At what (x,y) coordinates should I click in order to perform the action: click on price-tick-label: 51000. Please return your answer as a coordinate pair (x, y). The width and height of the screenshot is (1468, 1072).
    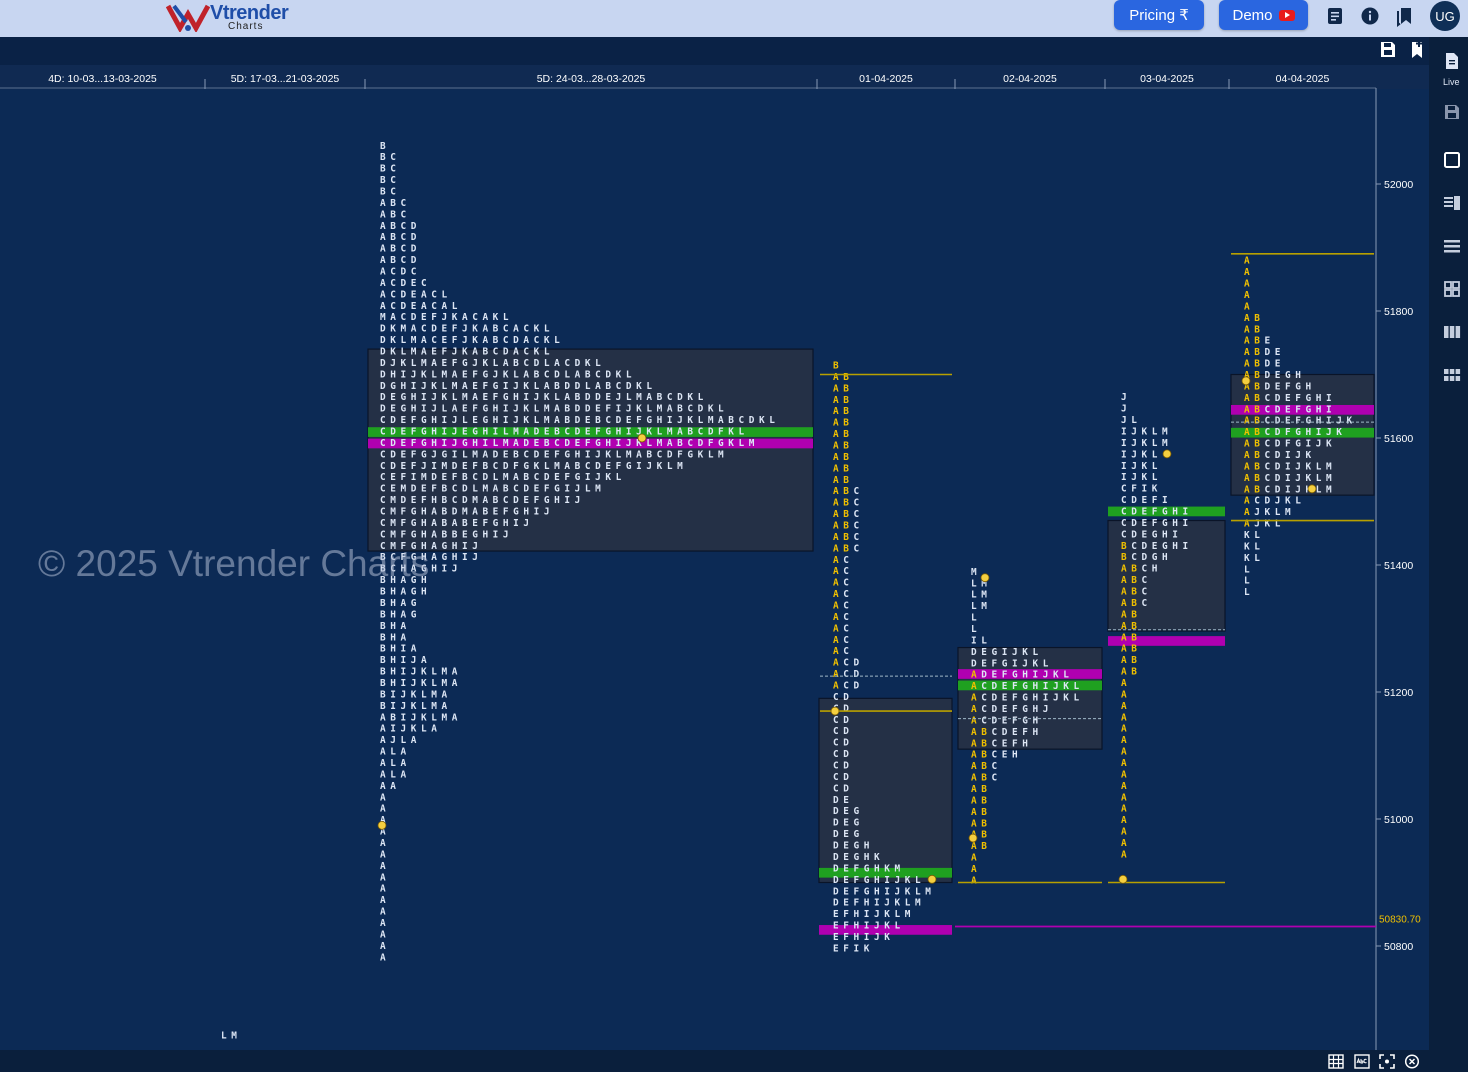
    Looking at the image, I should click on (1398, 820).